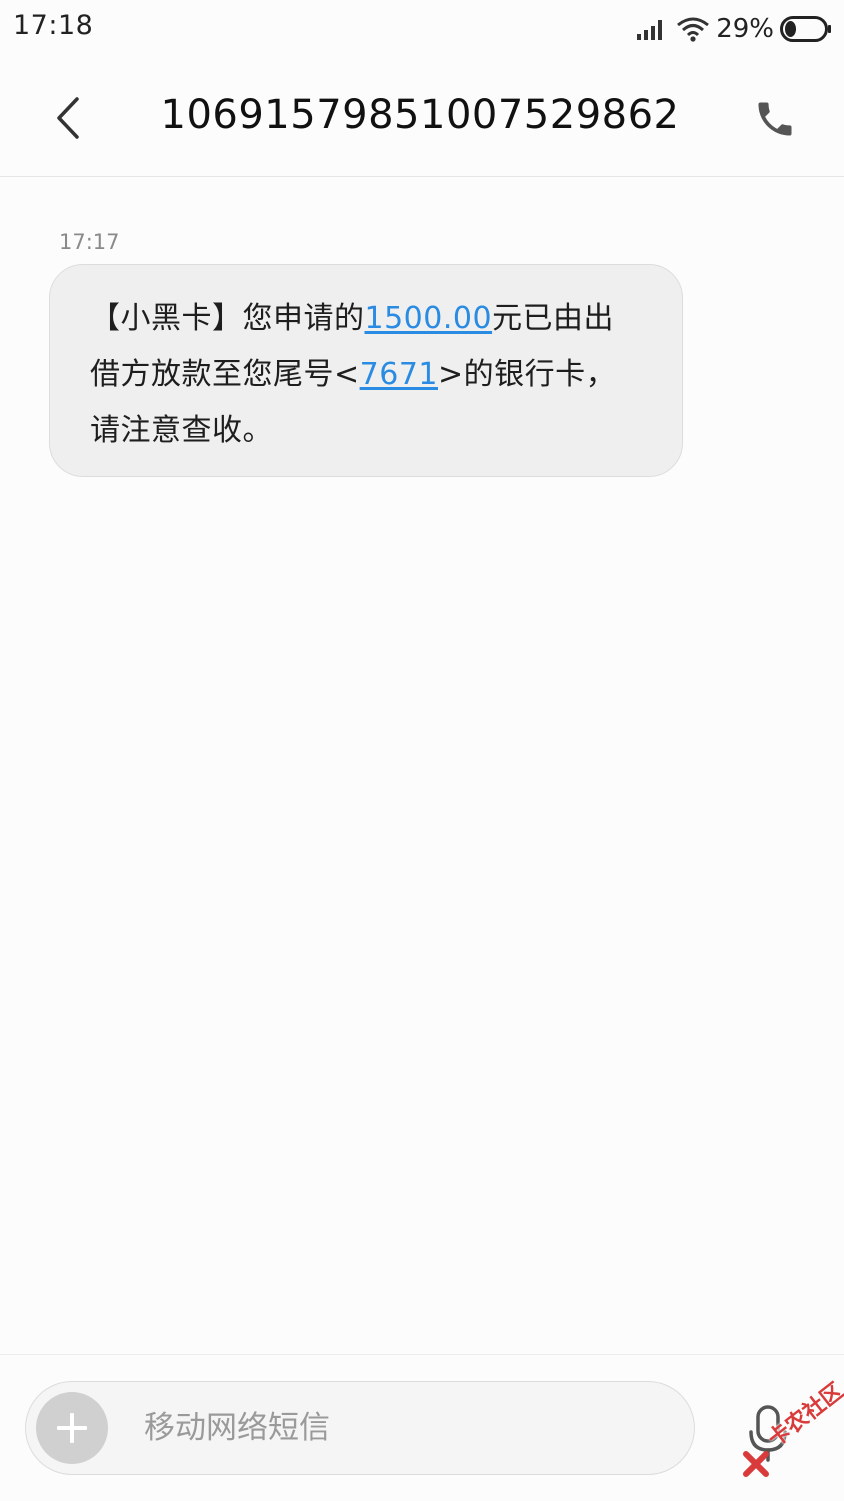 This screenshot has height=1501, width=844. What do you see at coordinates (227, 318) in the screenshot?
I see `message-text: 【小黑卡】您申请的` at bounding box center [227, 318].